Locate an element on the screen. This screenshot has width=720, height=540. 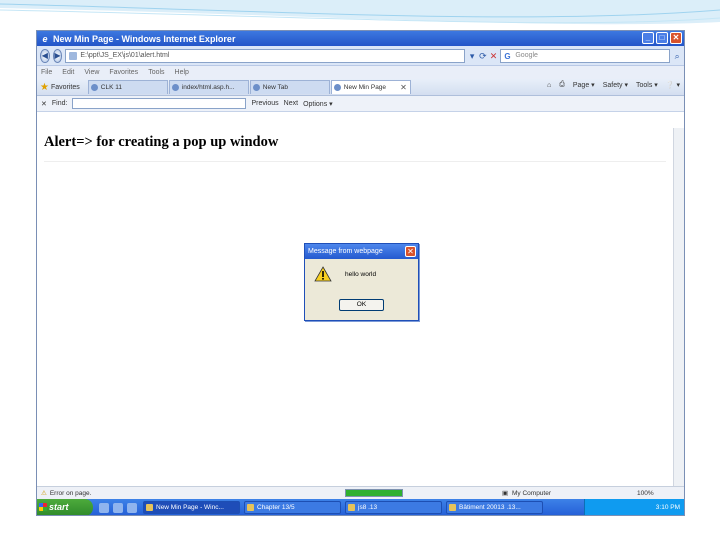
dialog-message: hello world is located at coordinates (361, 274).